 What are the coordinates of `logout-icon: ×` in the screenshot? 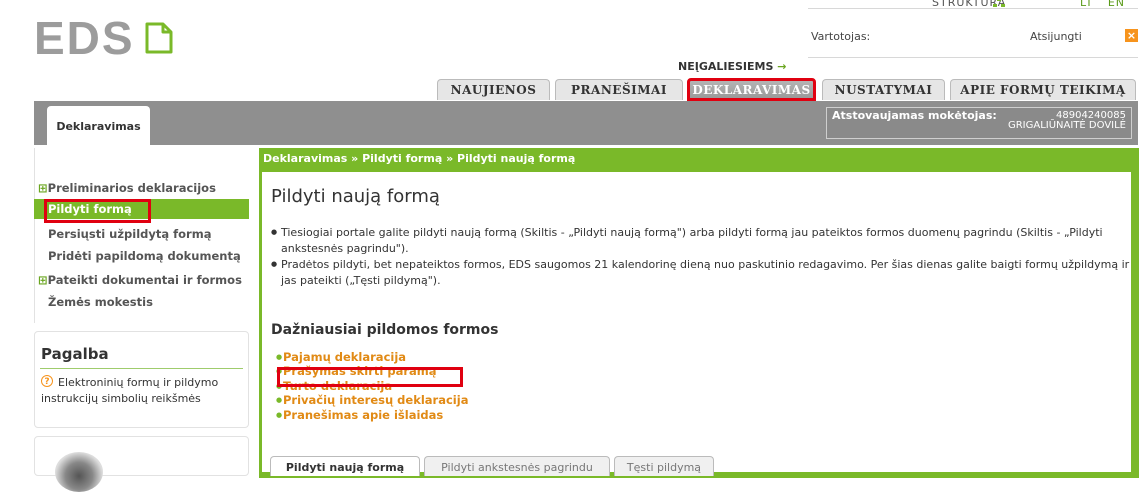 It's located at (1131, 35).